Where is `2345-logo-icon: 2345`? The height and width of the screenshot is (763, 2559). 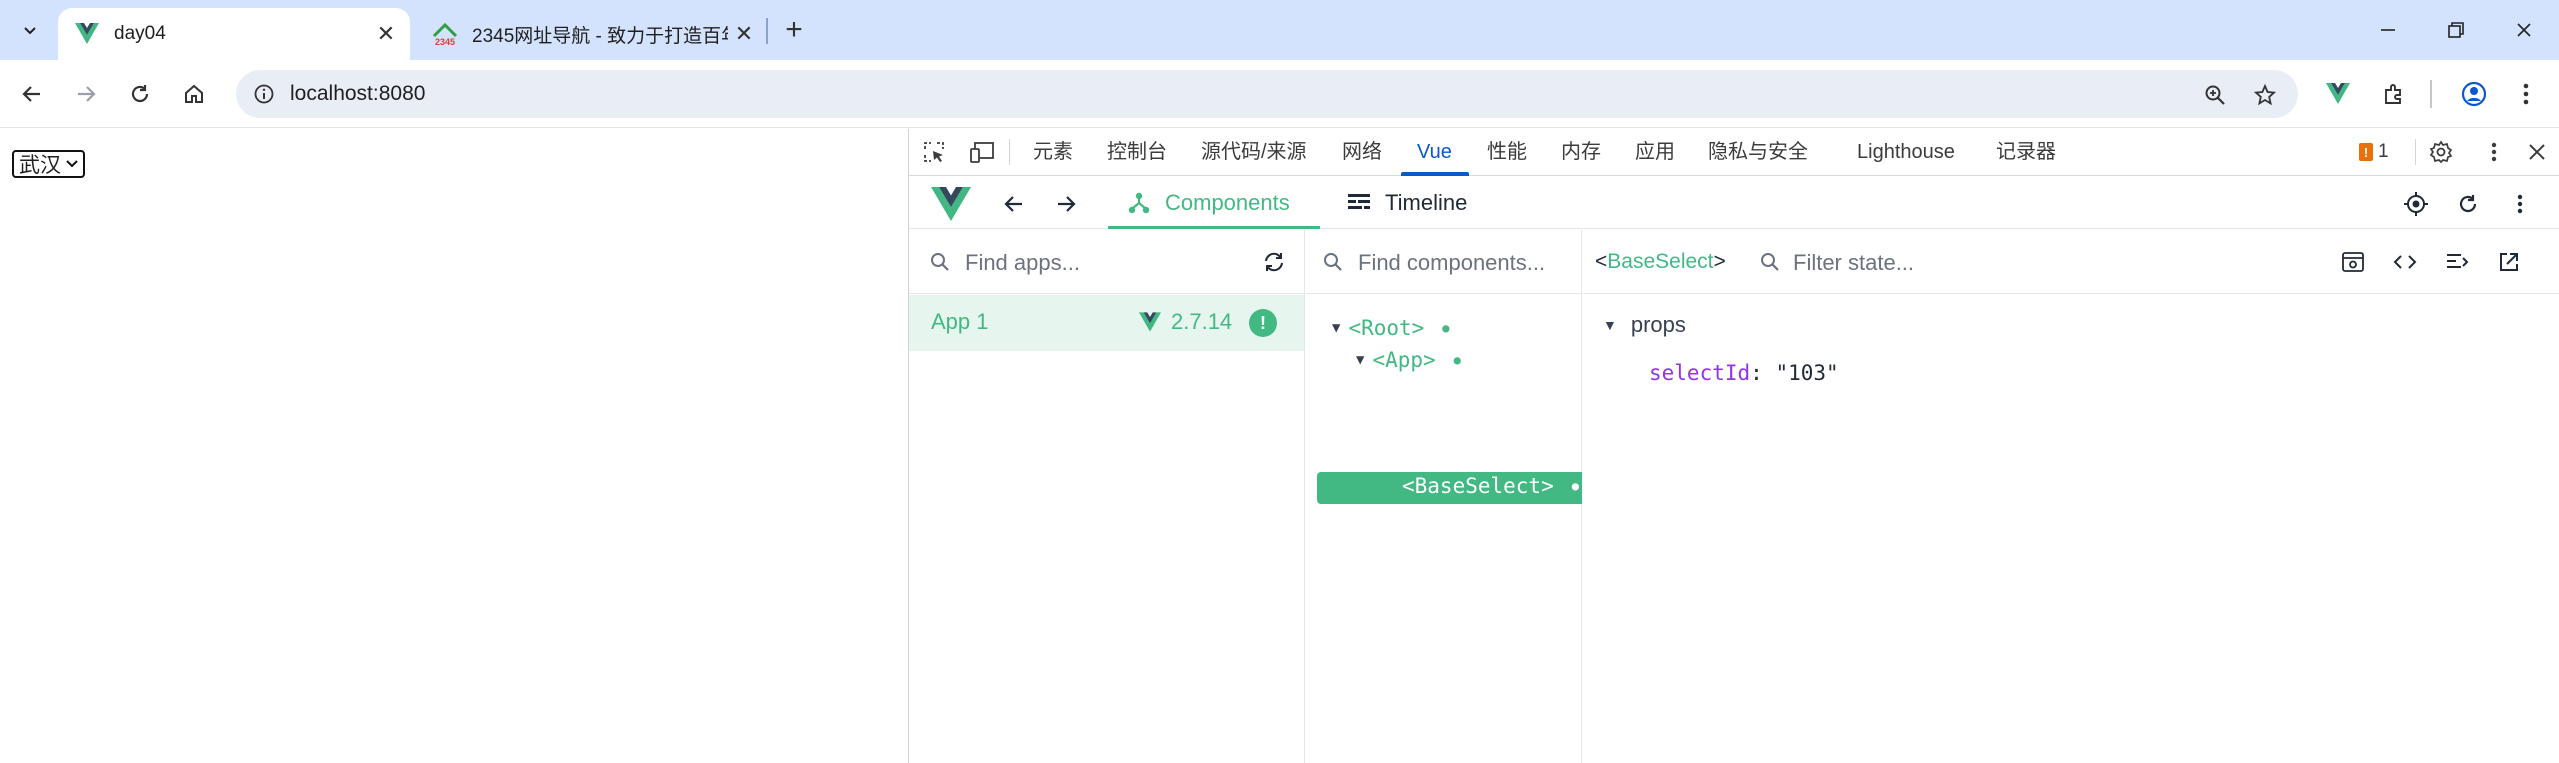
2345-logo-icon: 2345 is located at coordinates (445, 34).